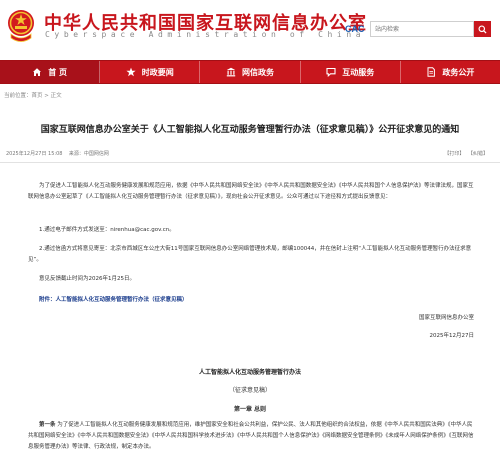 The width and height of the screenshot is (500, 469). What do you see at coordinates (205, 34) in the screenshot?
I see `site-subtitle: Cyberspace Administration of China` at bounding box center [205, 34].